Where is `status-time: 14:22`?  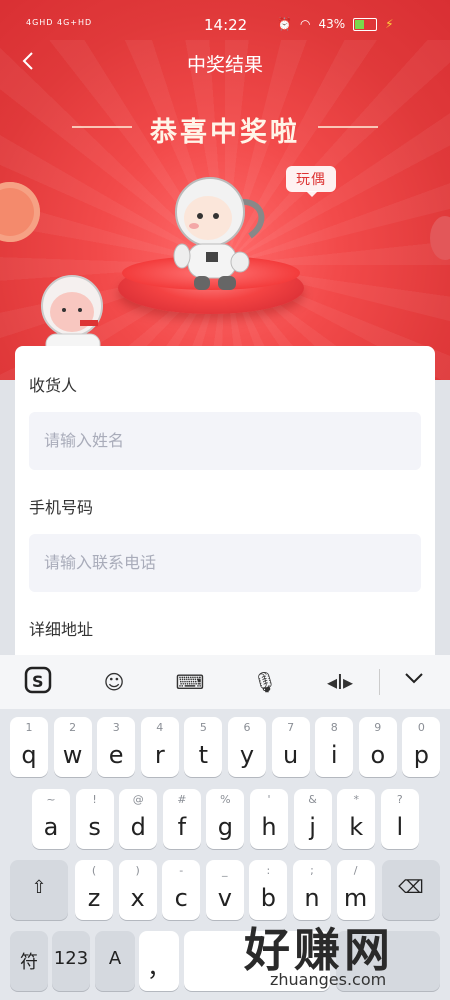
status-time: 14:22 is located at coordinates (226, 25).